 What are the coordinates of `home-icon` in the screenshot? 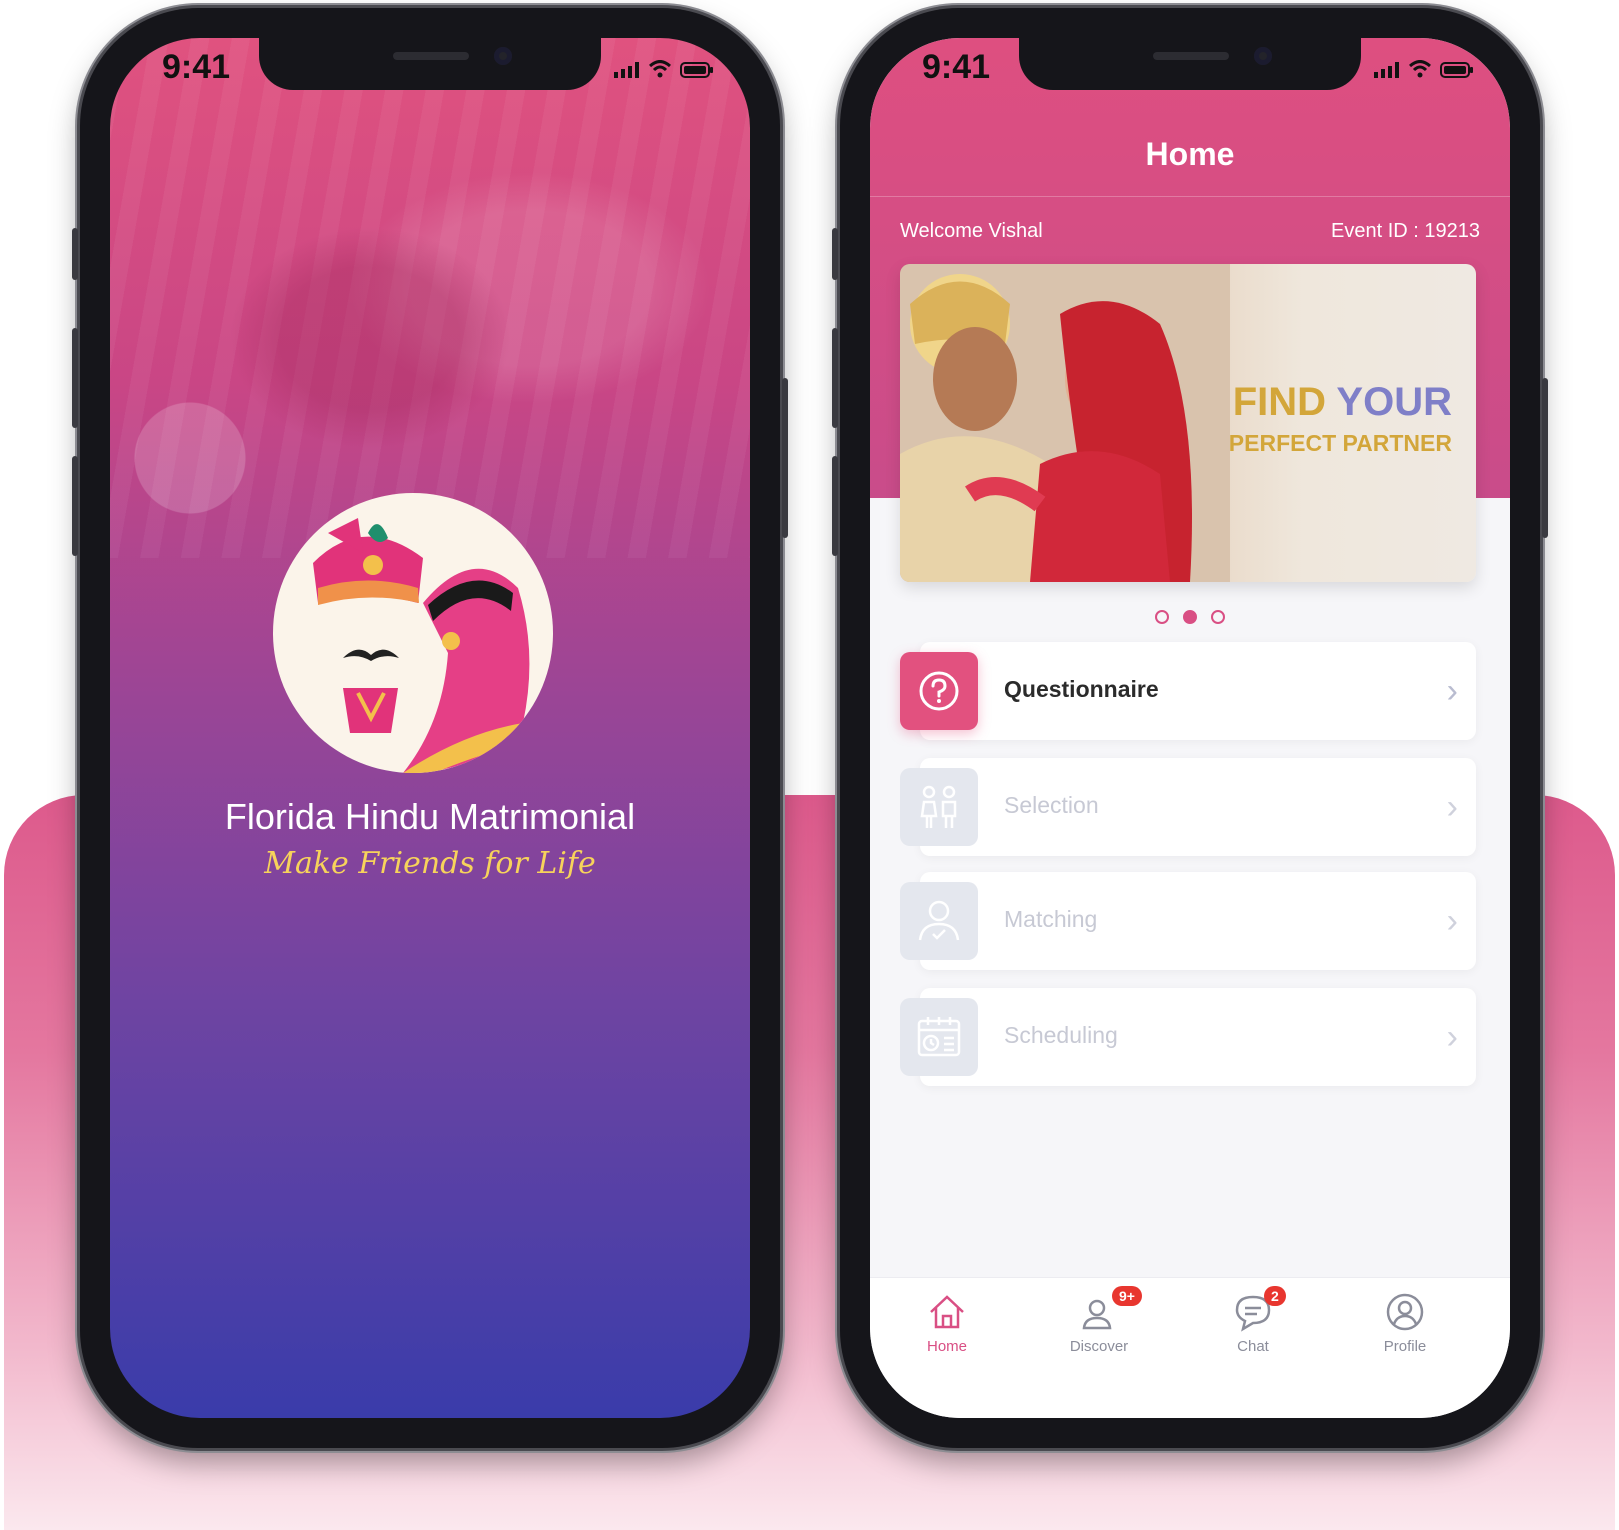 It's located at (947, 1312).